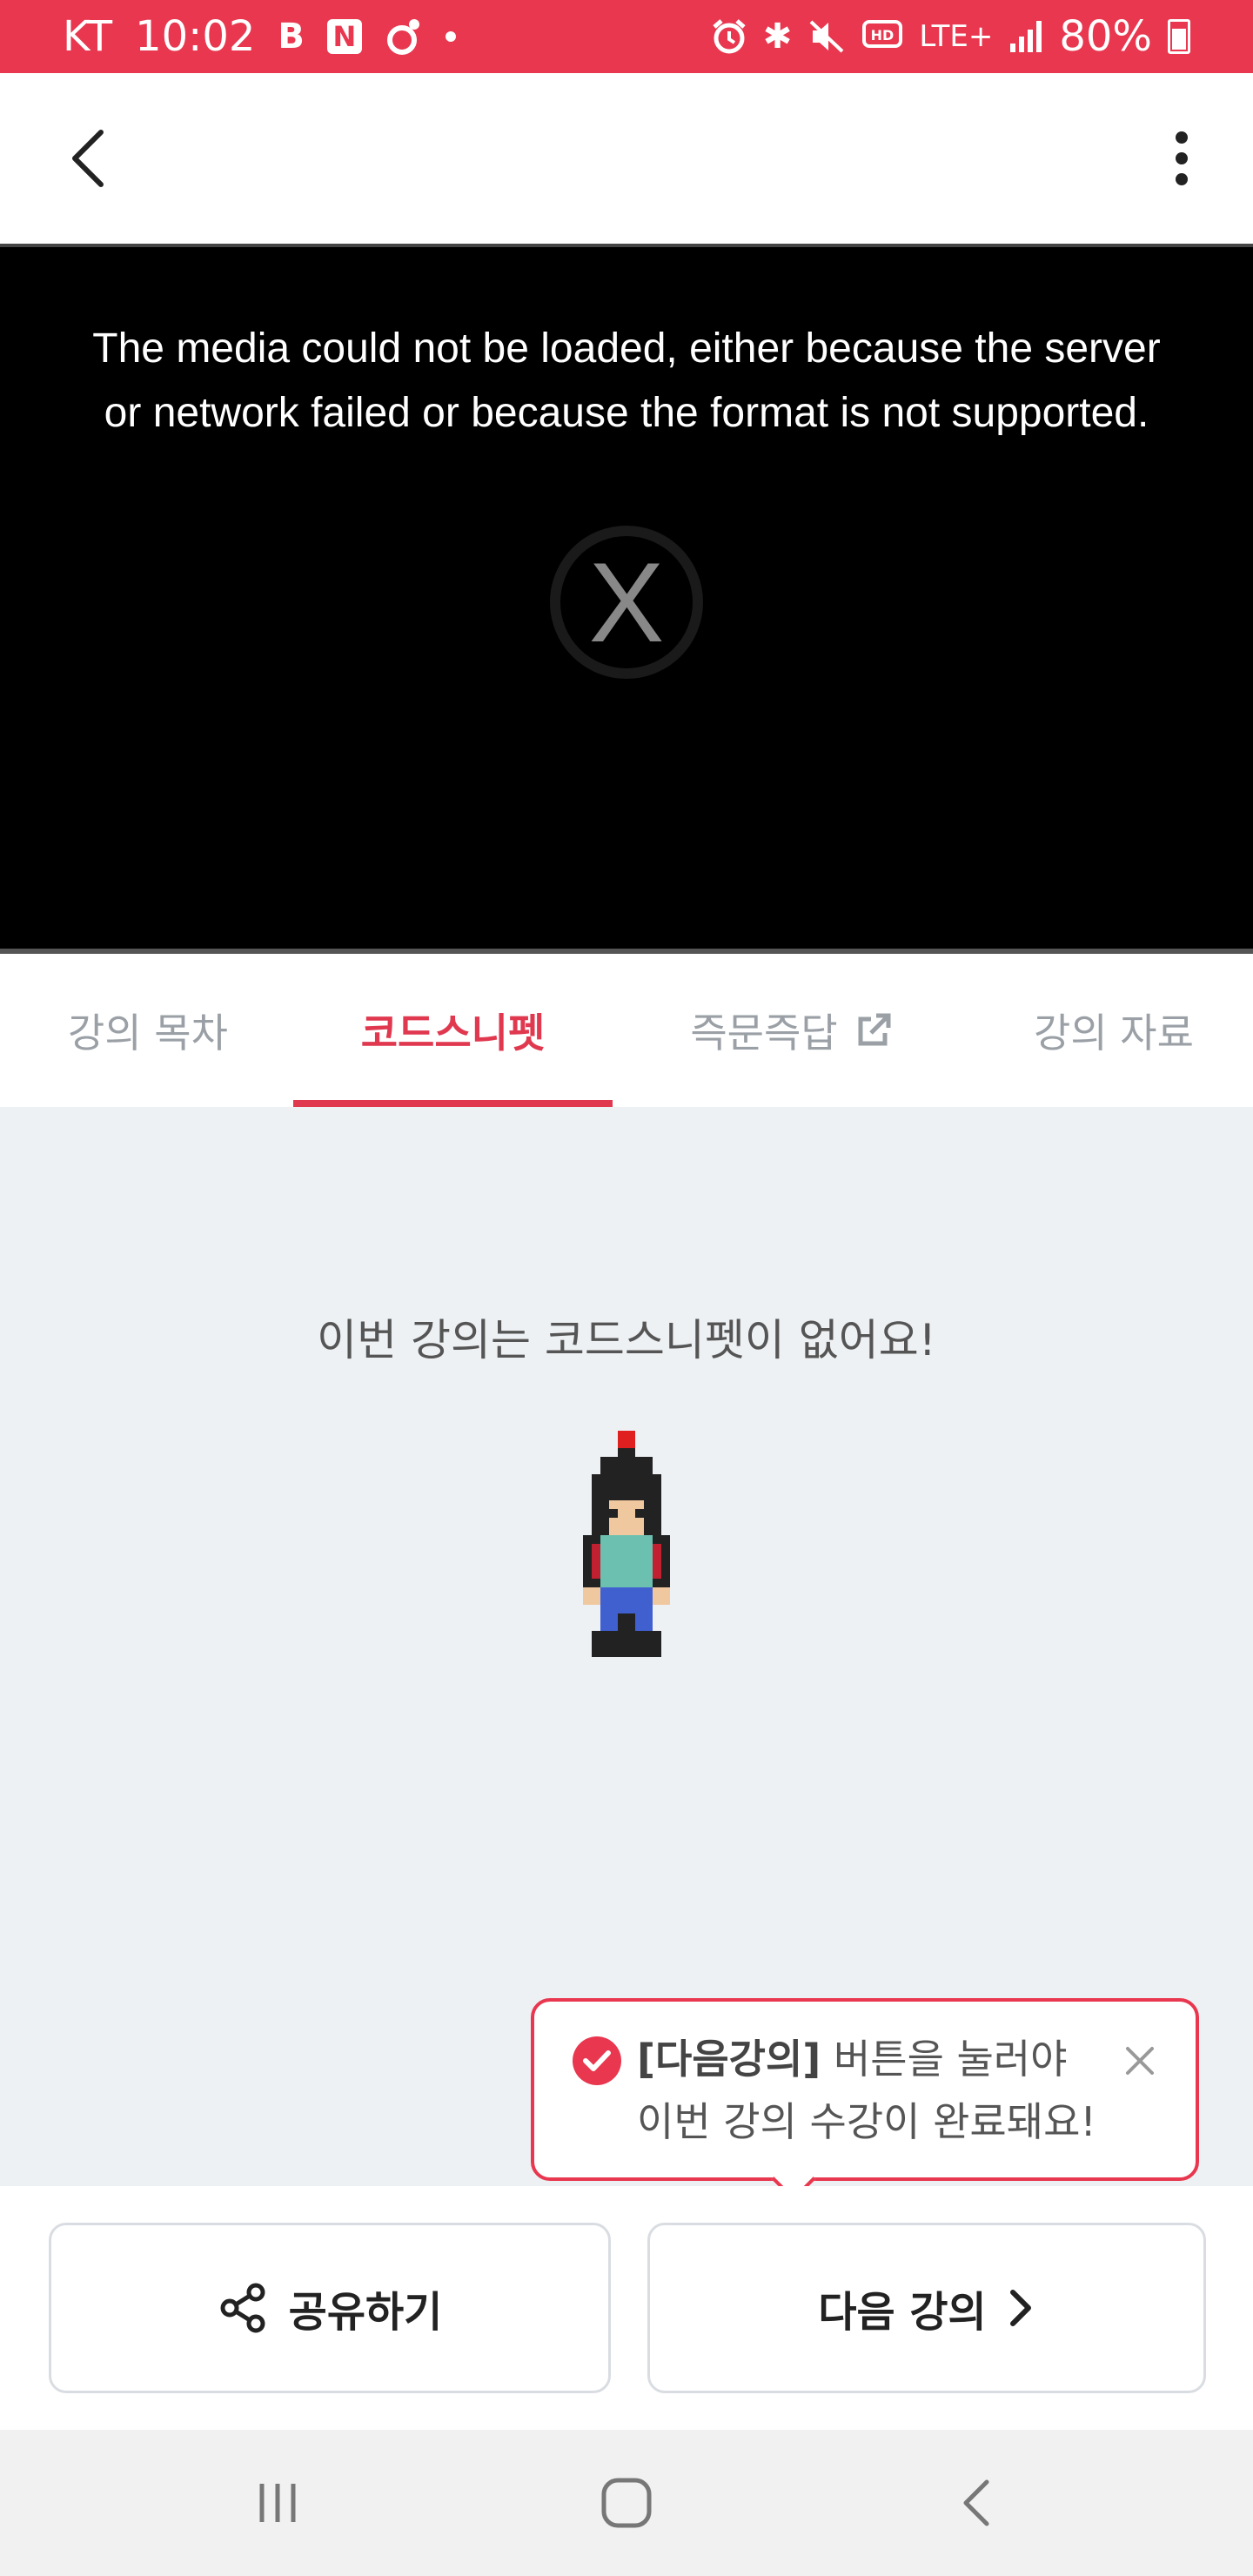 The width and height of the screenshot is (1253, 2576). I want to click on battery-icon, so click(1179, 37).